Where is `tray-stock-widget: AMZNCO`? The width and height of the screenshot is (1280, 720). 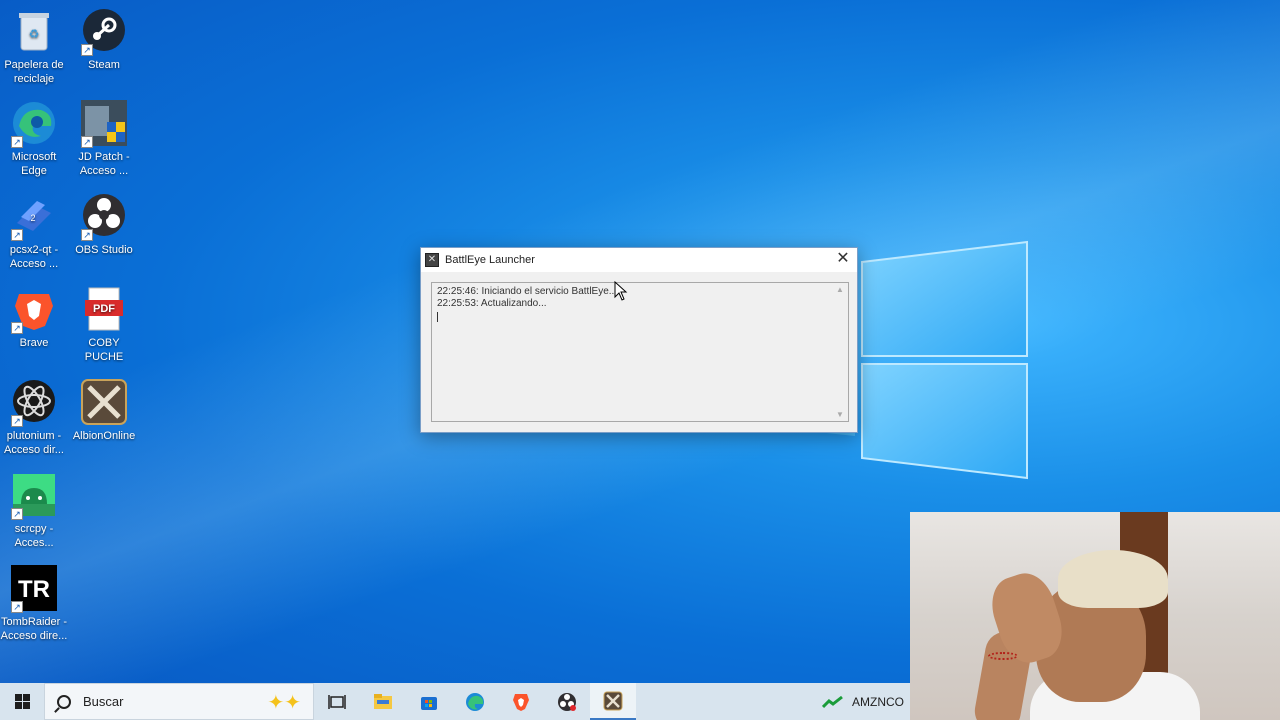
tray-stock-widget: AMZNCO is located at coordinates (863, 701).